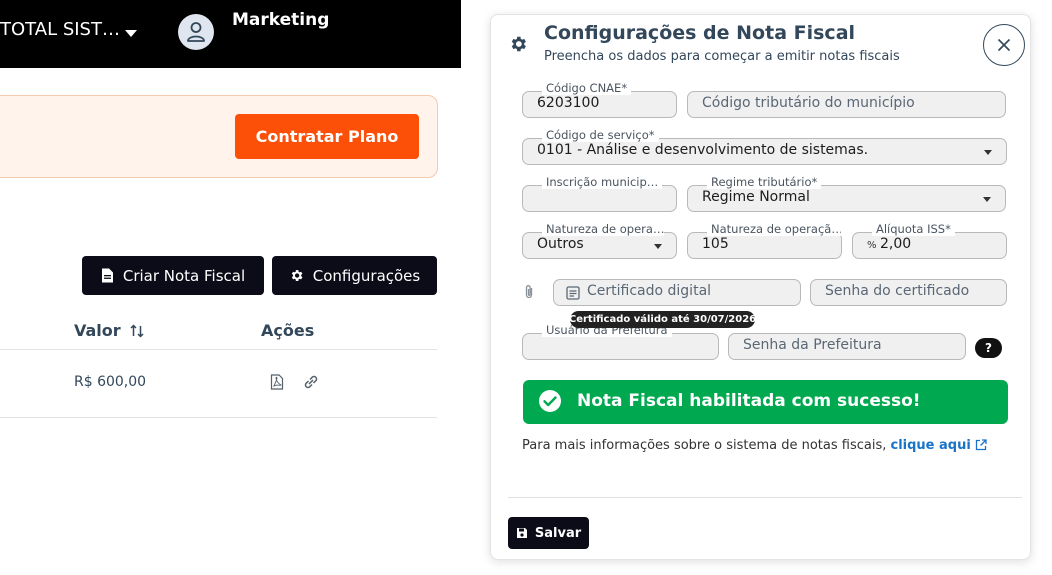 Image resolution: width=1052 pixels, height=575 pixels. What do you see at coordinates (846, 194) in the screenshot?
I see `tax-regime-select: Regime tributário* Regime Normal` at bounding box center [846, 194].